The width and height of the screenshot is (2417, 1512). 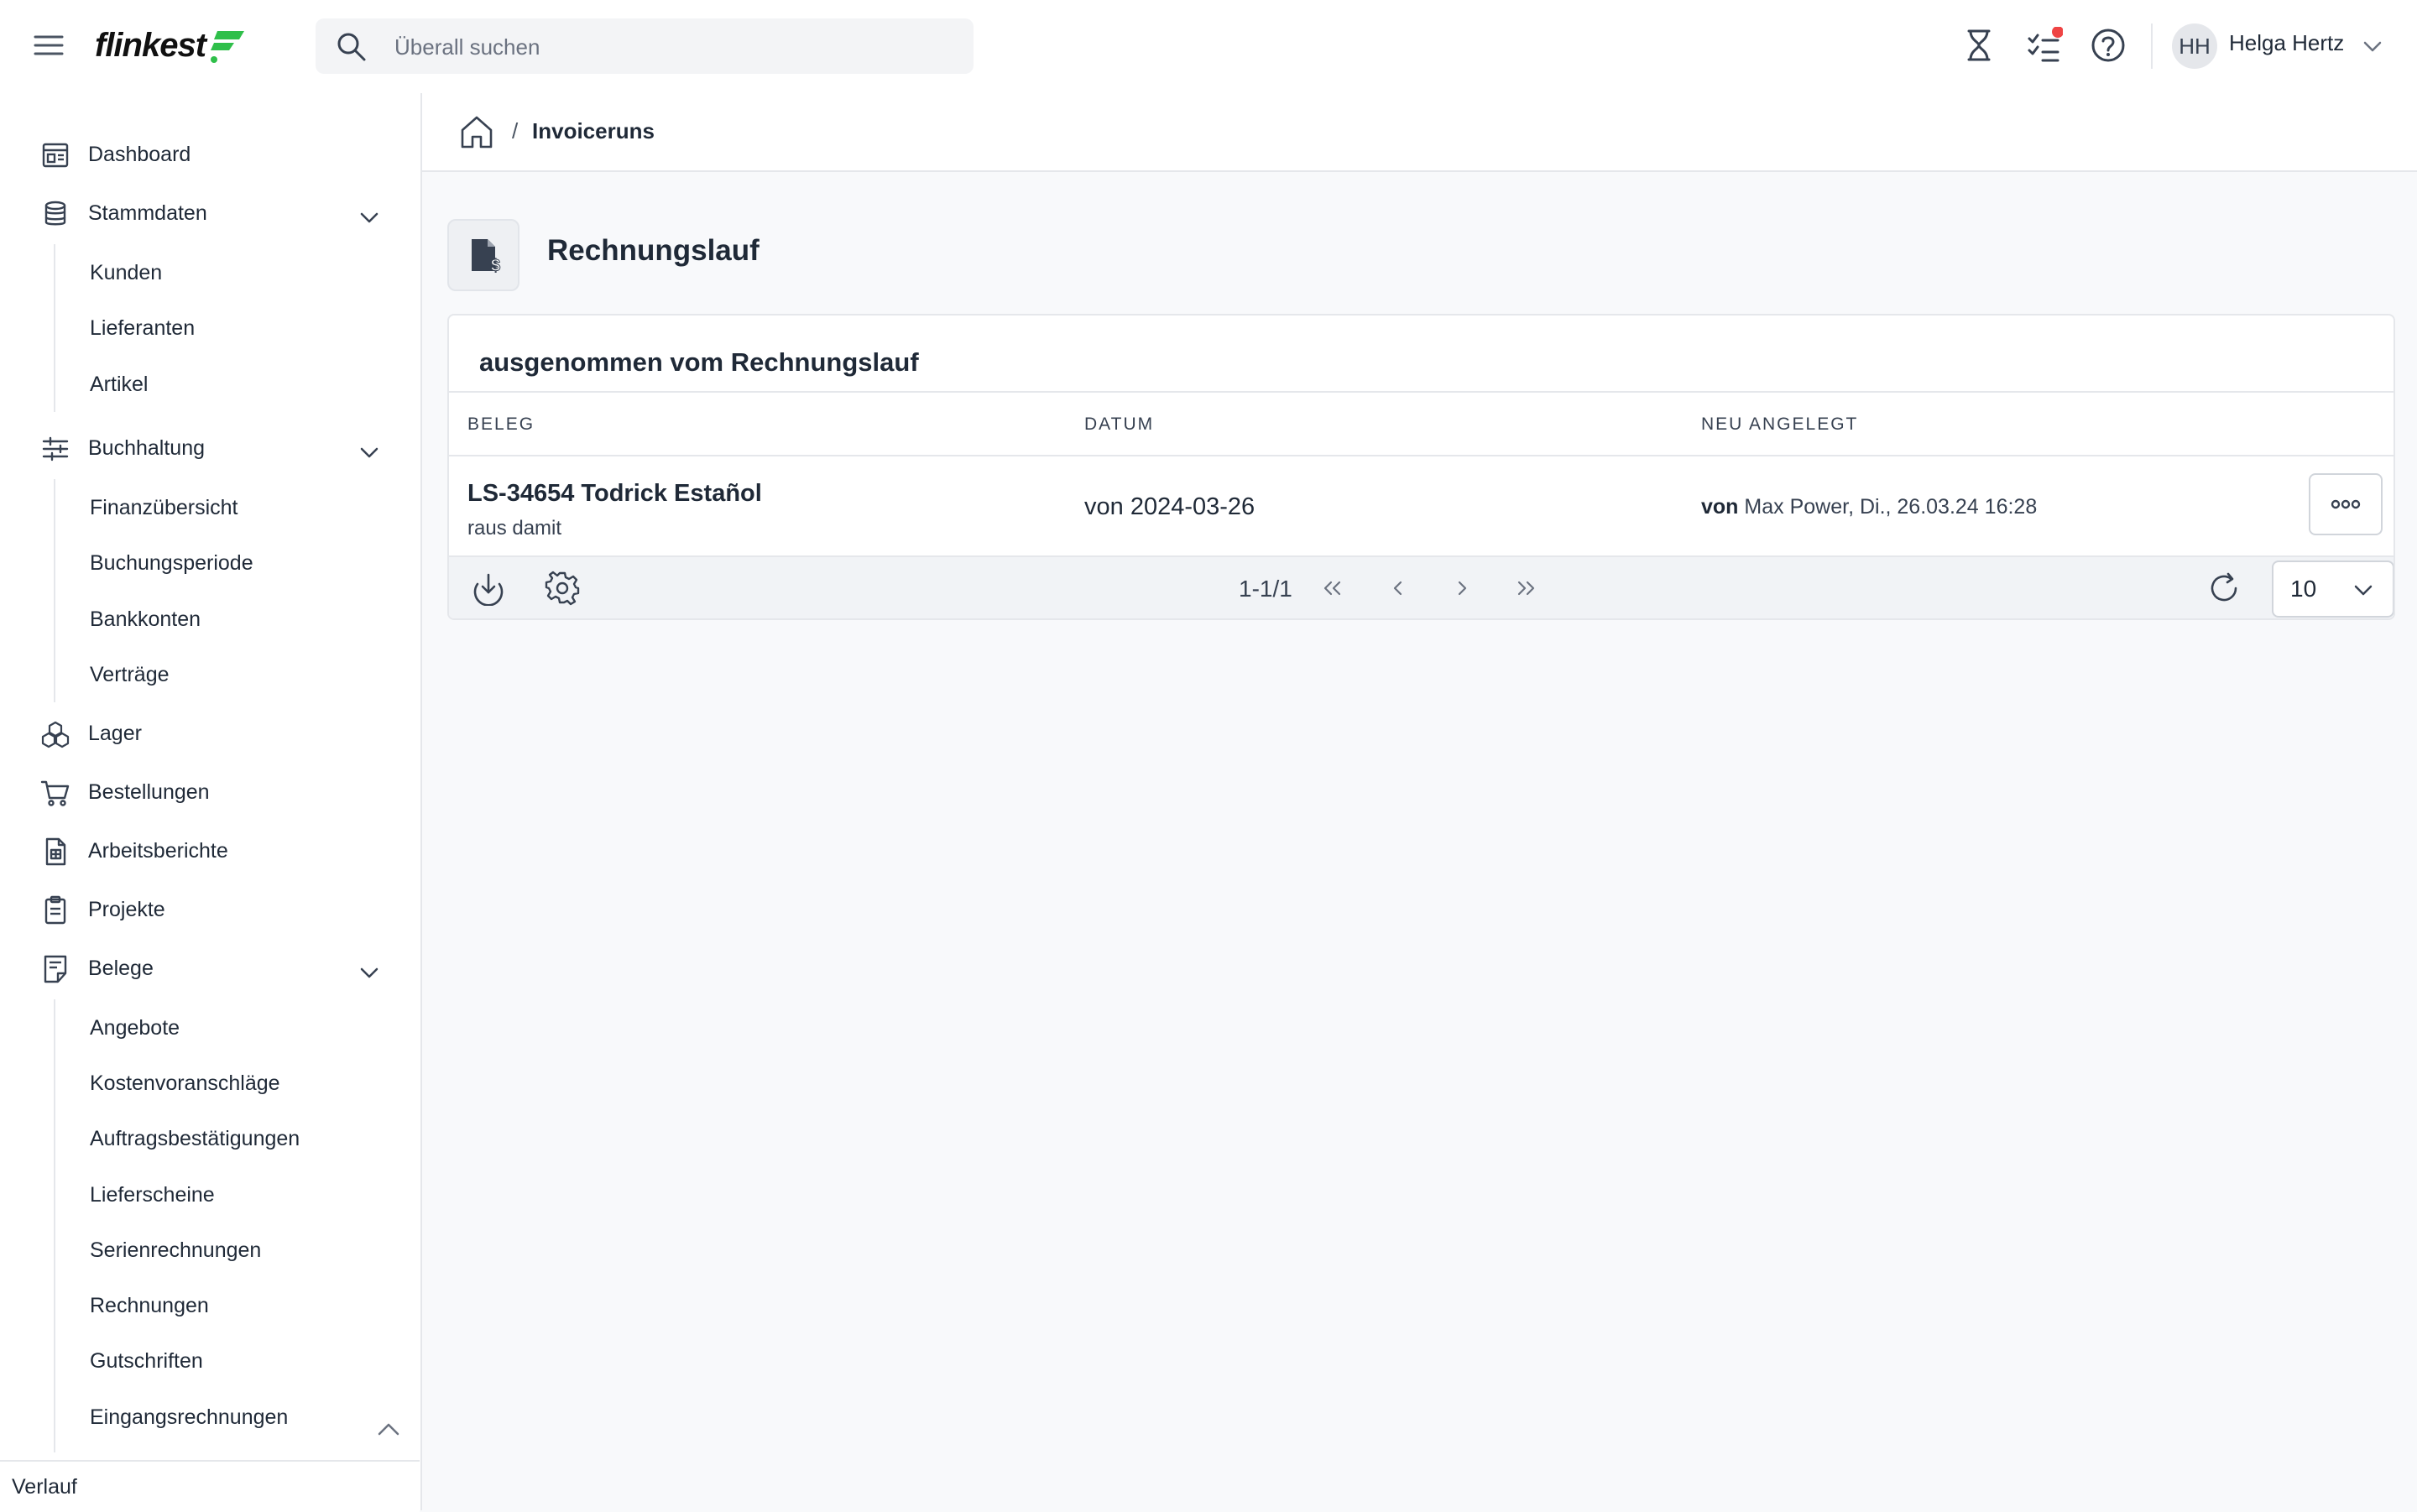 What do you see at coordinates (152, 1195) in the screenshot?
I see `sidebar-subitem-lieferscheine: Lieferscheine` at bounding box center [152, 1195].